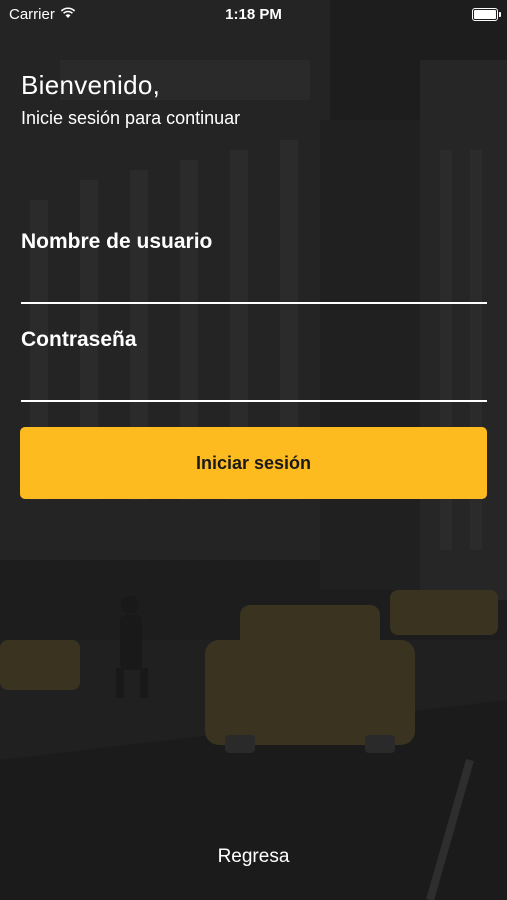 The image size is (507, 900). I want to click on username-label: Nombre de usuario, so click(117, 241).